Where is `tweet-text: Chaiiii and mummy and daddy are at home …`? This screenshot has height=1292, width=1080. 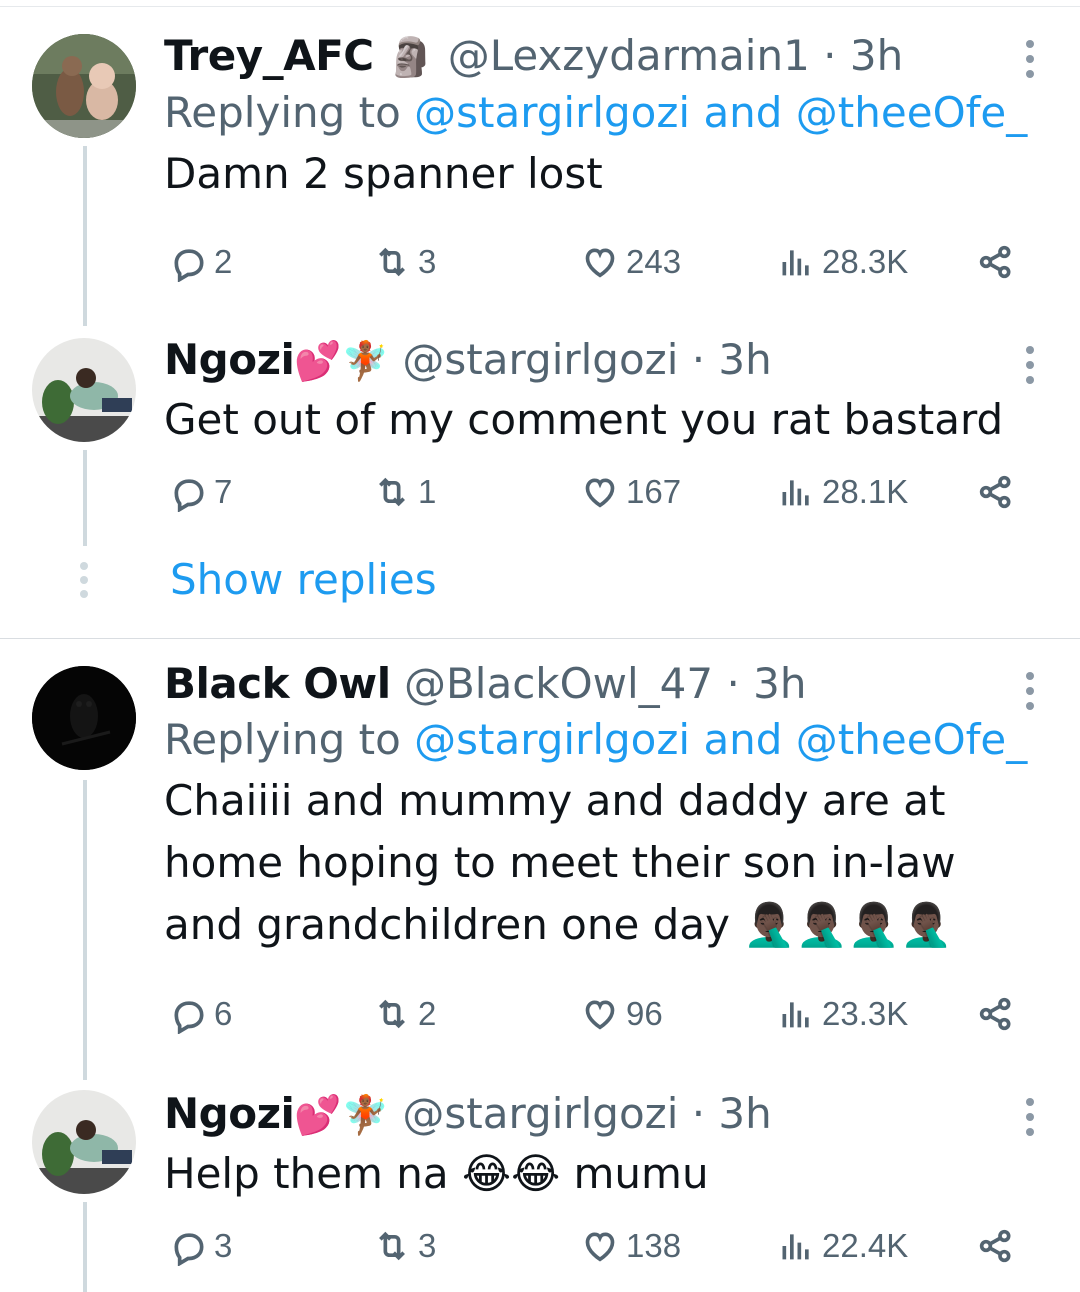
tweet-text: Chaiiii and mummy and daddy are at home … is located at coordinates (560, 862).